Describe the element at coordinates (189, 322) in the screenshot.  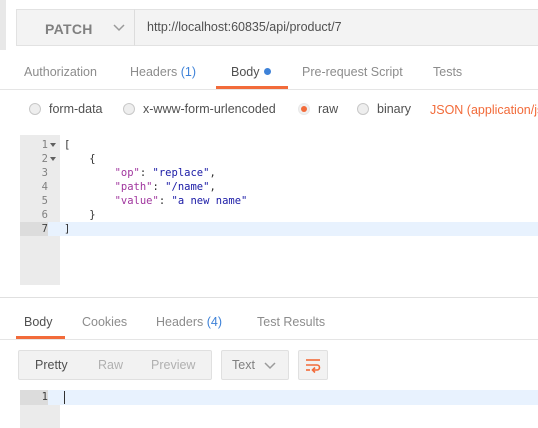
I see `tab-response-headers: Headers (4)` at that location.